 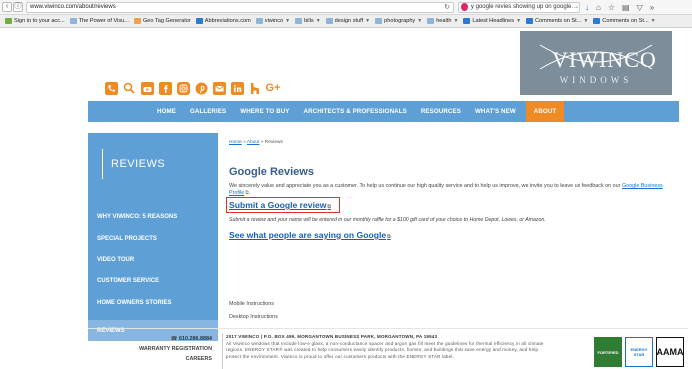 What do you see at coordinates (129, 88) in the screenshot?
I see `search-icon` at bounding box center [129, 88].